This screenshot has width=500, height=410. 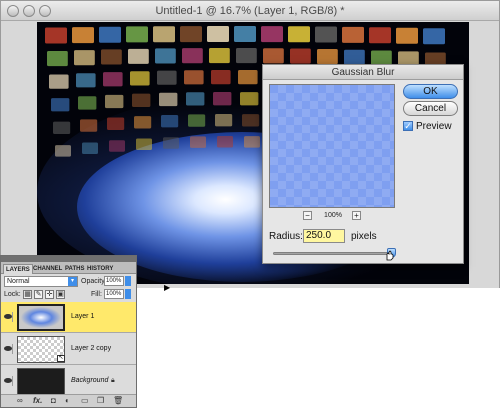 I want to click on lock-transparency-icon: ▦, so click(x=27, y=294).